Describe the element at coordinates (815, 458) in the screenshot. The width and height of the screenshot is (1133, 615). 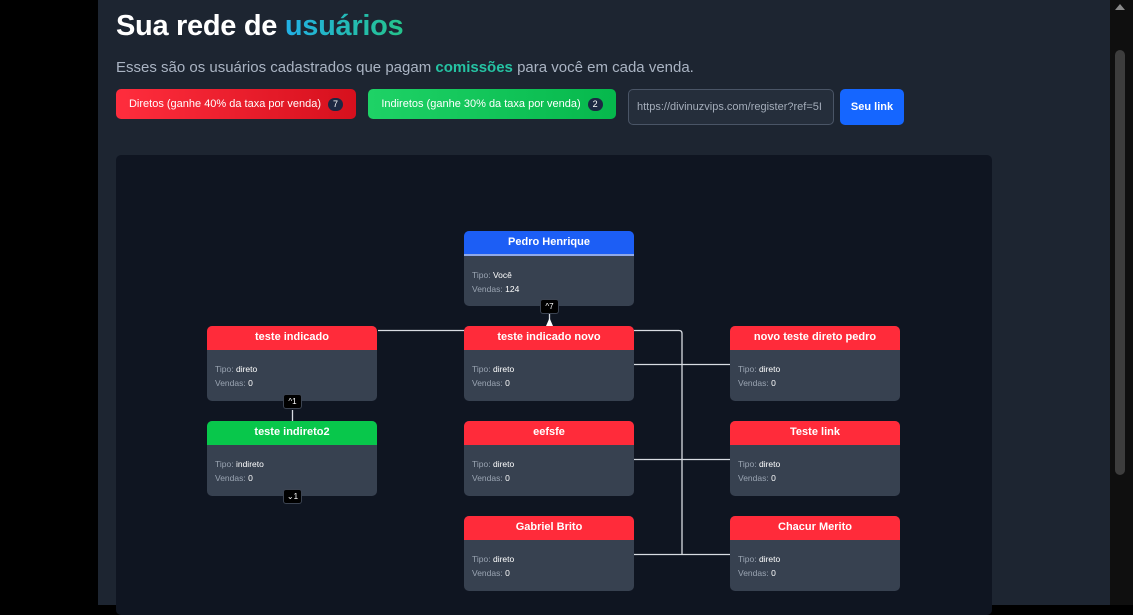
I see `tree-node-direct: Teste link Tipo: direto Vendas: 0` at that location.